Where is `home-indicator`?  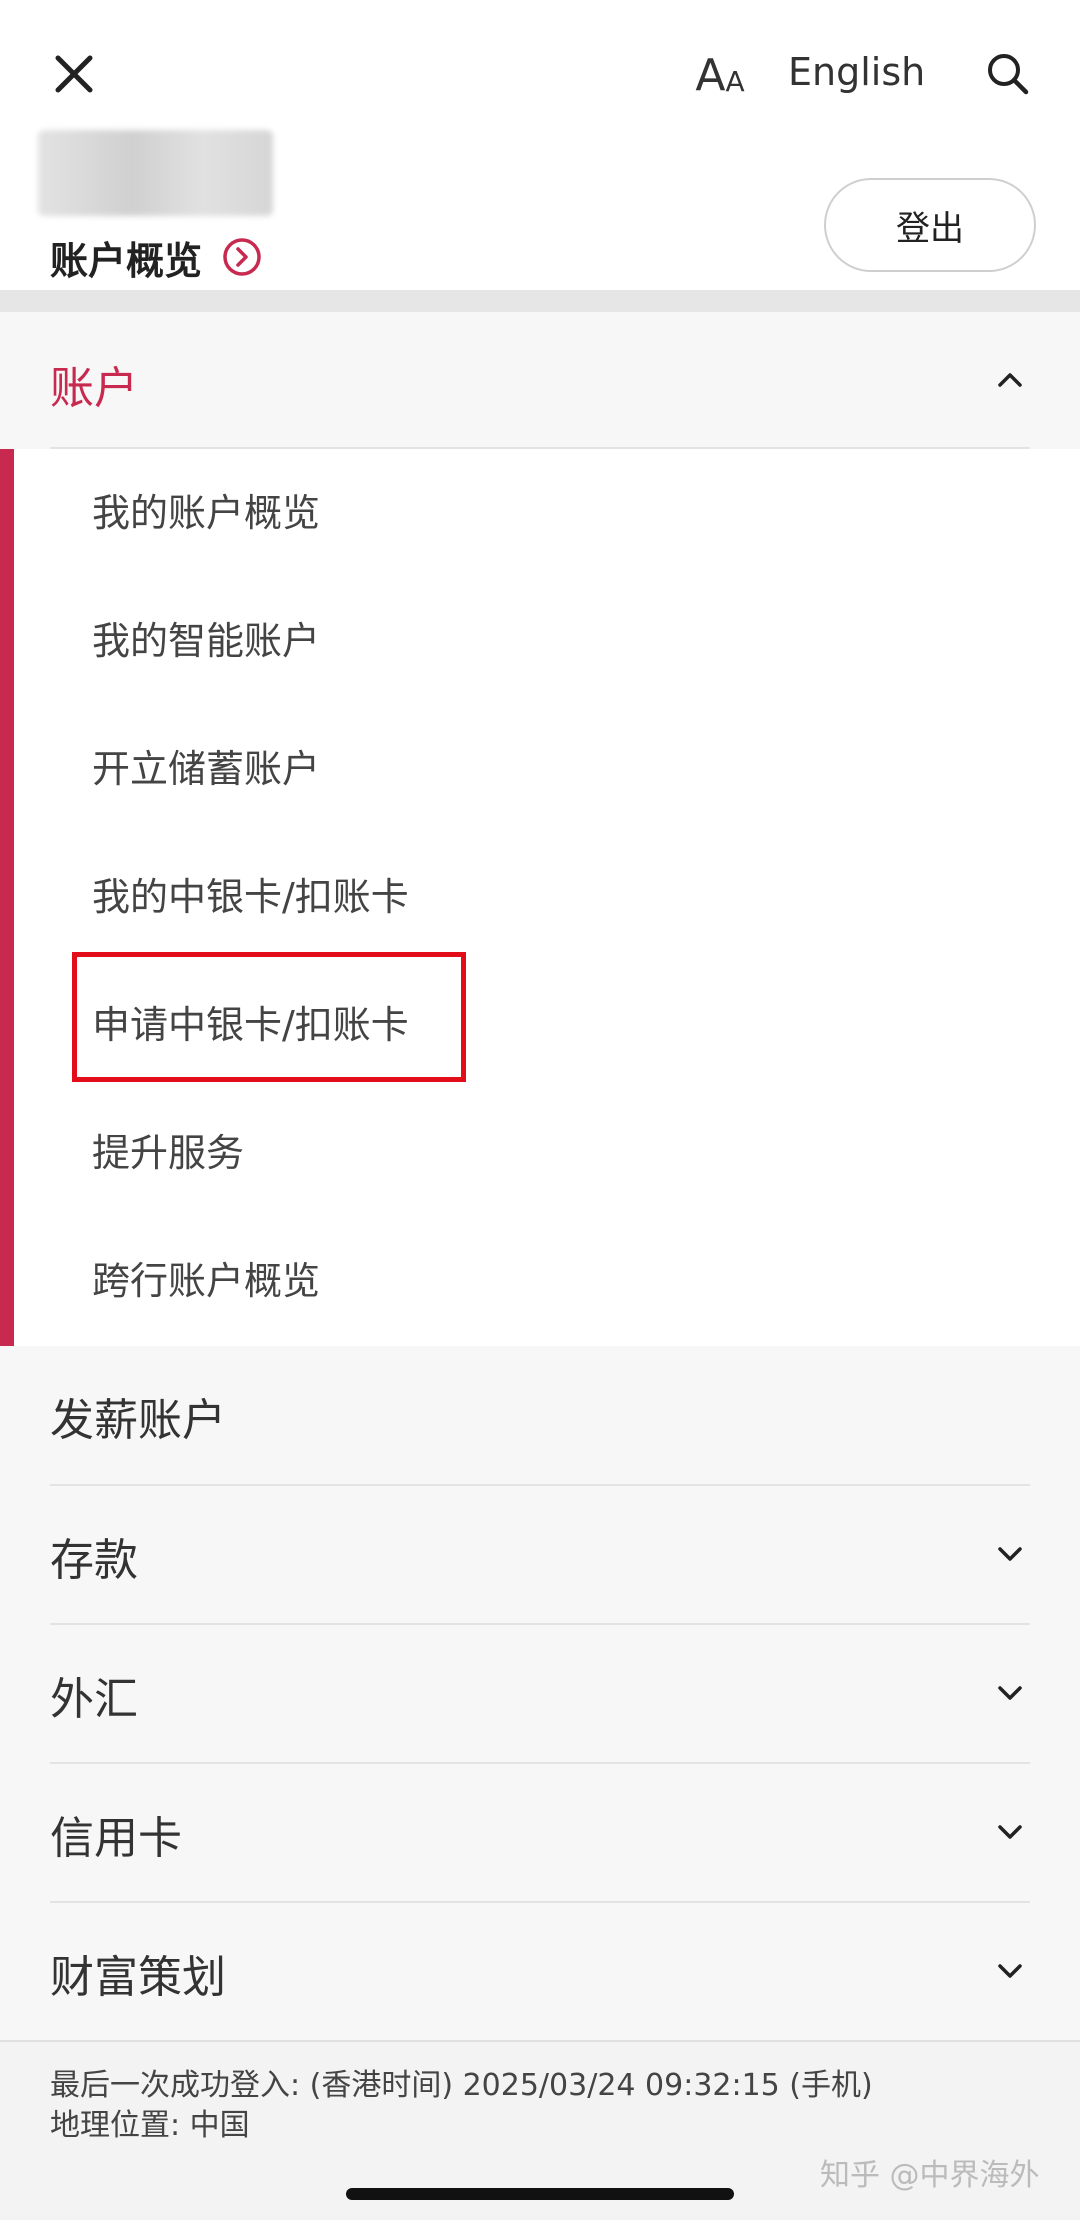
home-indicator is located at coordinates (540, 2194).